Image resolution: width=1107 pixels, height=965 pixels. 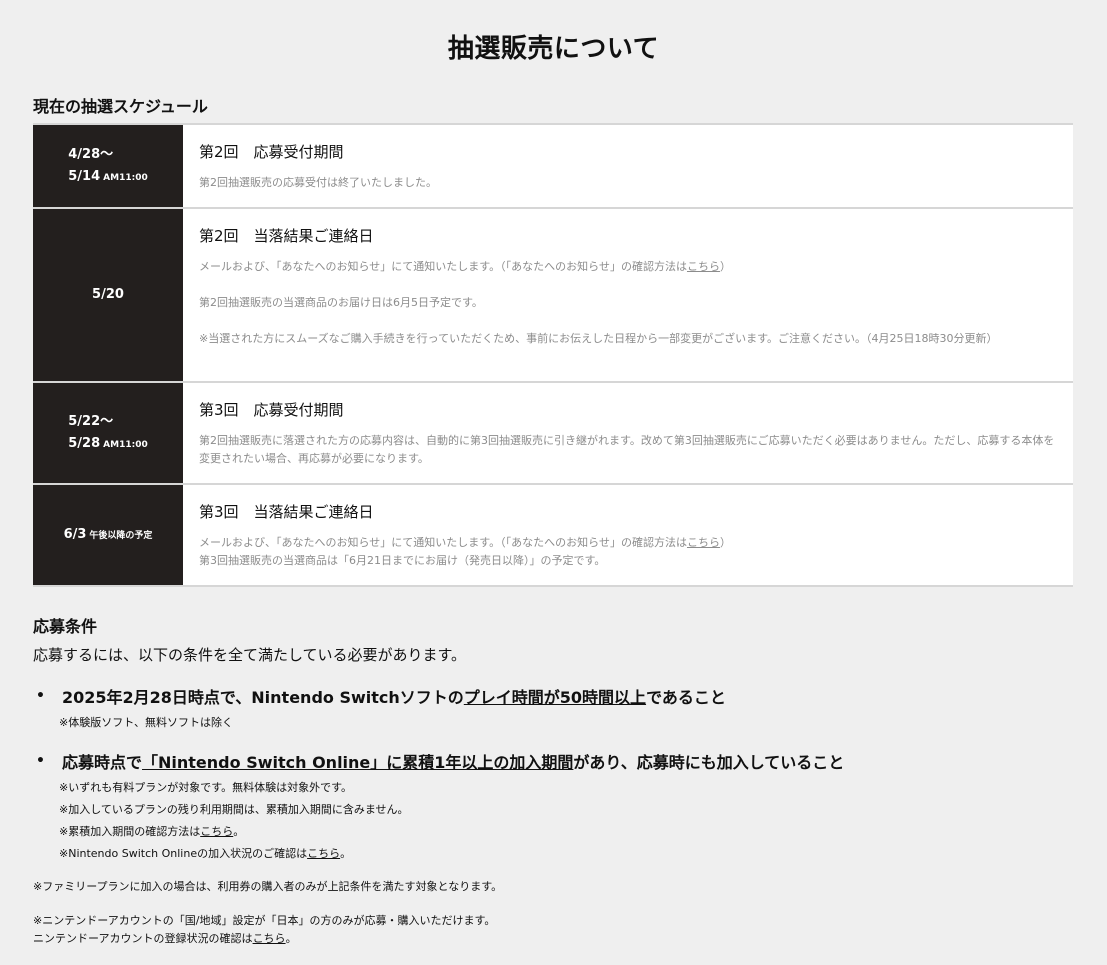 I want to click on date-line: 5/22〜, so click(x=91, y=421).